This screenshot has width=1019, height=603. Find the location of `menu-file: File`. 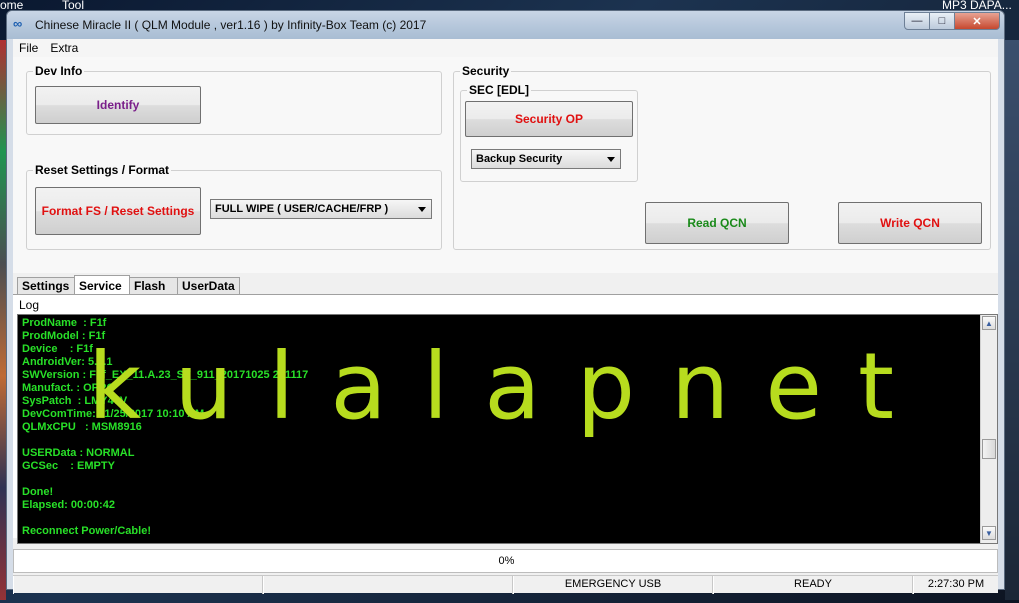

menu-file: File is located at coordinates (28, 48).